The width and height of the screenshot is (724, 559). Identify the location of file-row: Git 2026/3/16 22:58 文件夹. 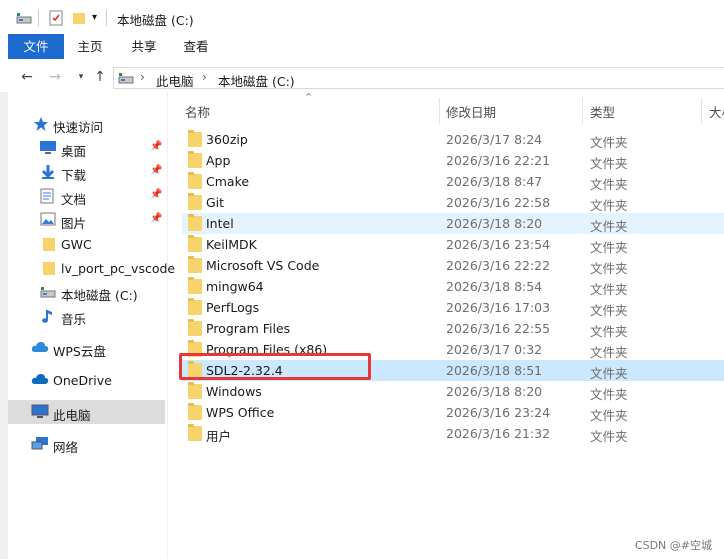
(453, 202).